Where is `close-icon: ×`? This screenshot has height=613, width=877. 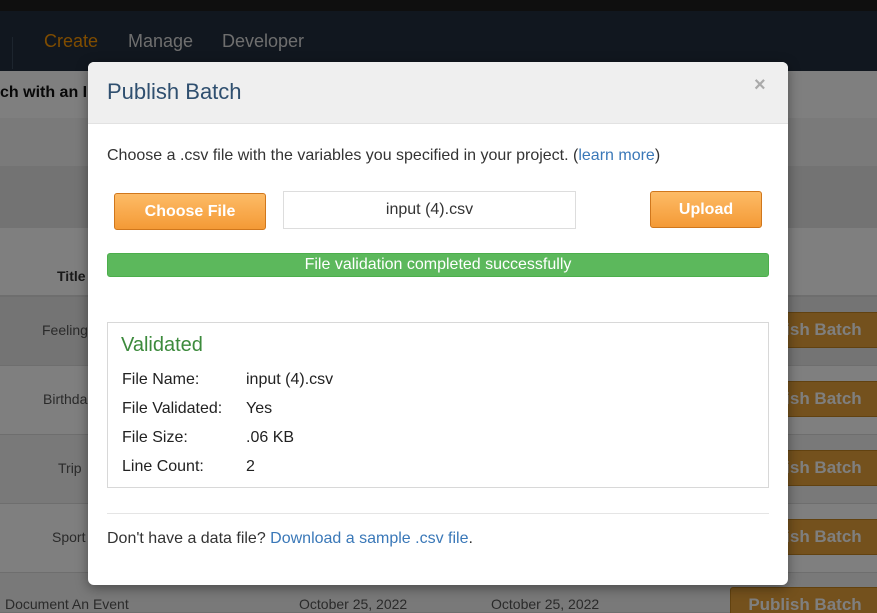
close-icon: × is located at coordinates (760, 85).